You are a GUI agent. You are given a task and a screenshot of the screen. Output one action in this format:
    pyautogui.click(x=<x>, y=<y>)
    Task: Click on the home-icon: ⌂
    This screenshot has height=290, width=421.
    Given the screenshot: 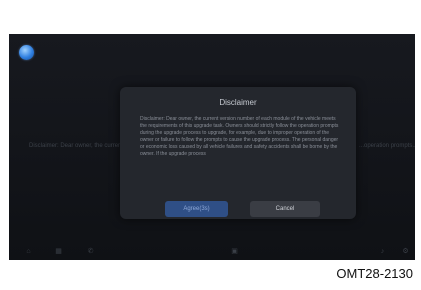 What is the action you would take?
    pyautogui.click(x=28, y=251)
    